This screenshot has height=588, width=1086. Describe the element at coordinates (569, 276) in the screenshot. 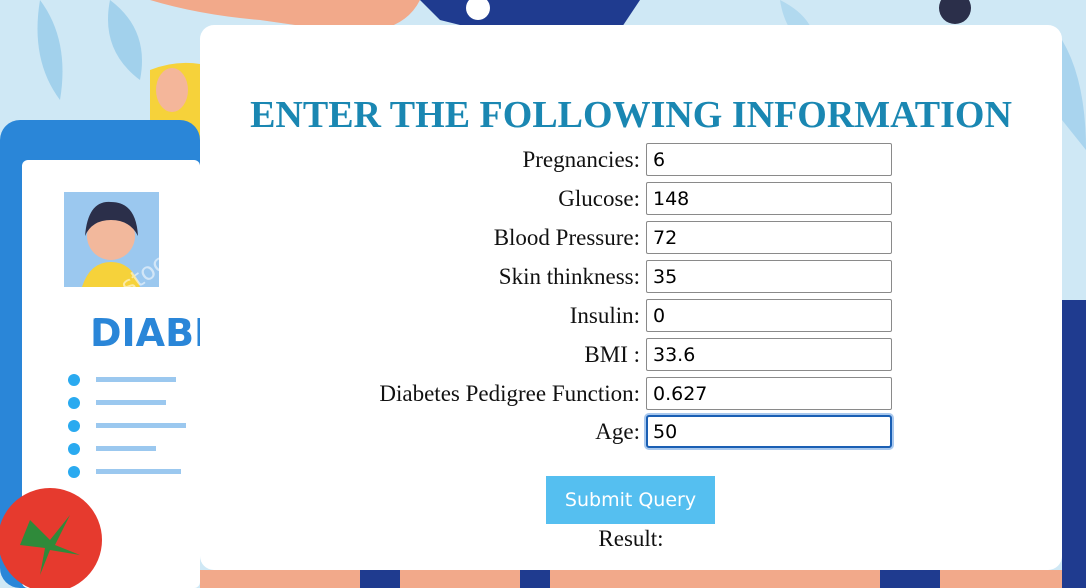

I see `skin-thickness-label: Skin thinkness:` at that location.